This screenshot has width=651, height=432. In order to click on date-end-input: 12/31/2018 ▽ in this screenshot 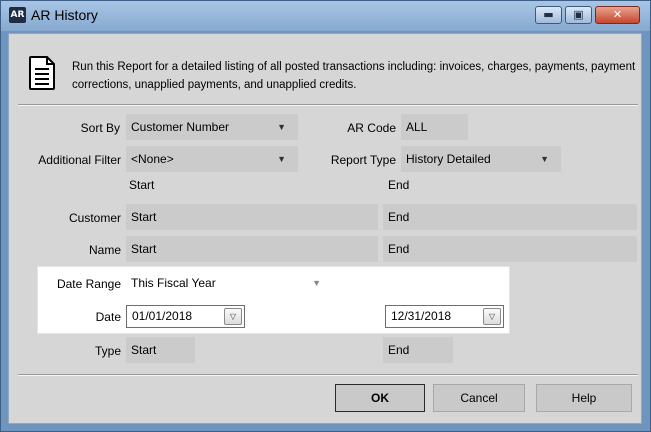, I will do `click(444, 316)`.